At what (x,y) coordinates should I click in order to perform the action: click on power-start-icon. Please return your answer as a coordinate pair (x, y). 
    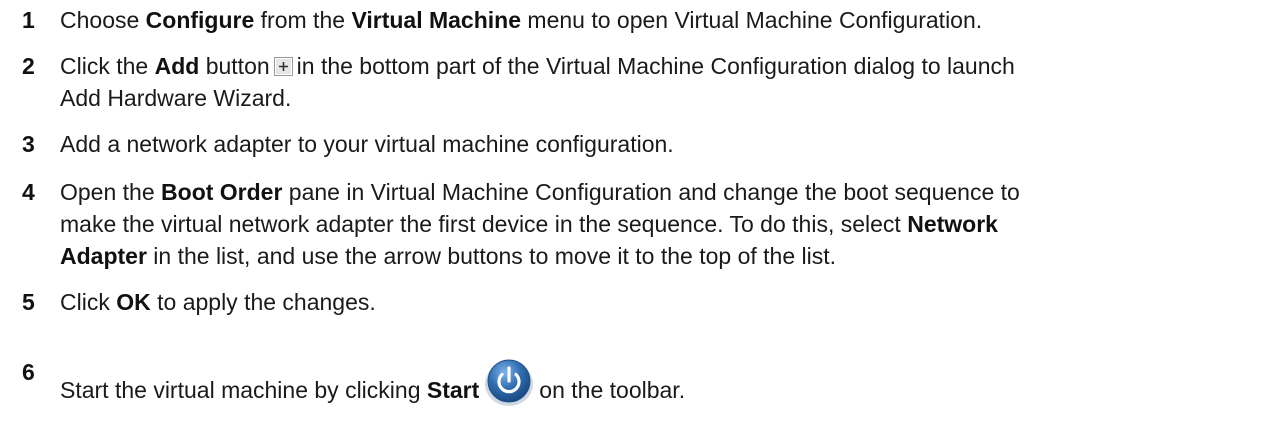
    Looking at the image, I should click on (509, 382).